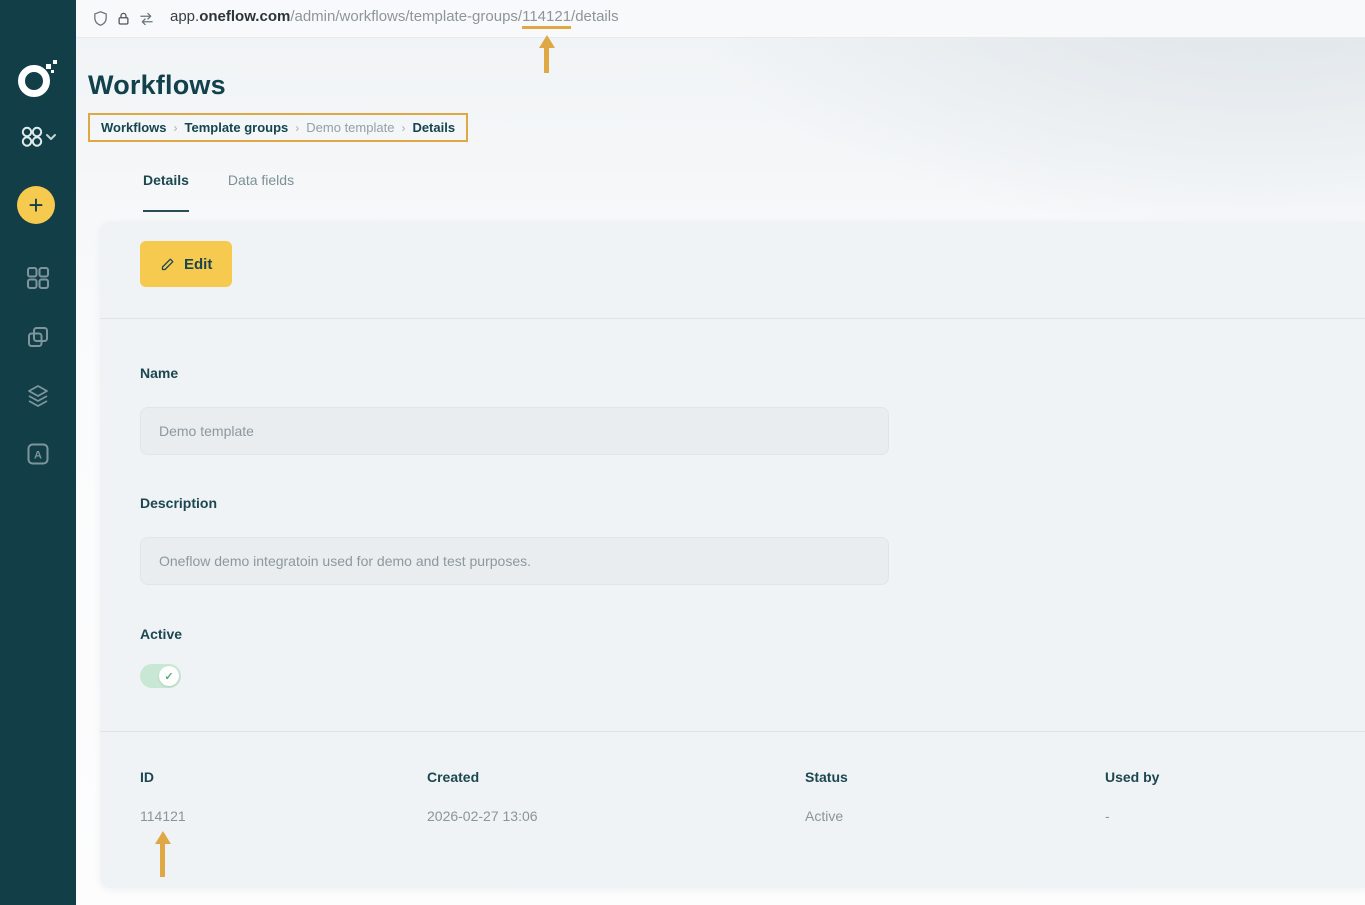 The image size is (1365, 905). What do you see at coordinates (169, 676) in the screenshot?
I see `toggle-check-icon: ✓` at bounding box center [169, 676].